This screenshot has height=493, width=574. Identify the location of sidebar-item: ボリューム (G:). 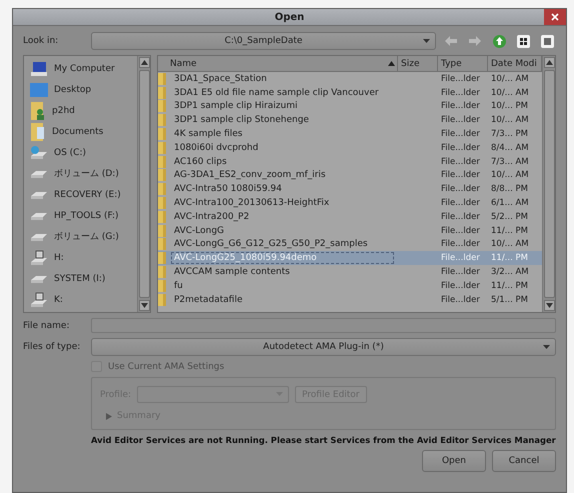
(80, 236).